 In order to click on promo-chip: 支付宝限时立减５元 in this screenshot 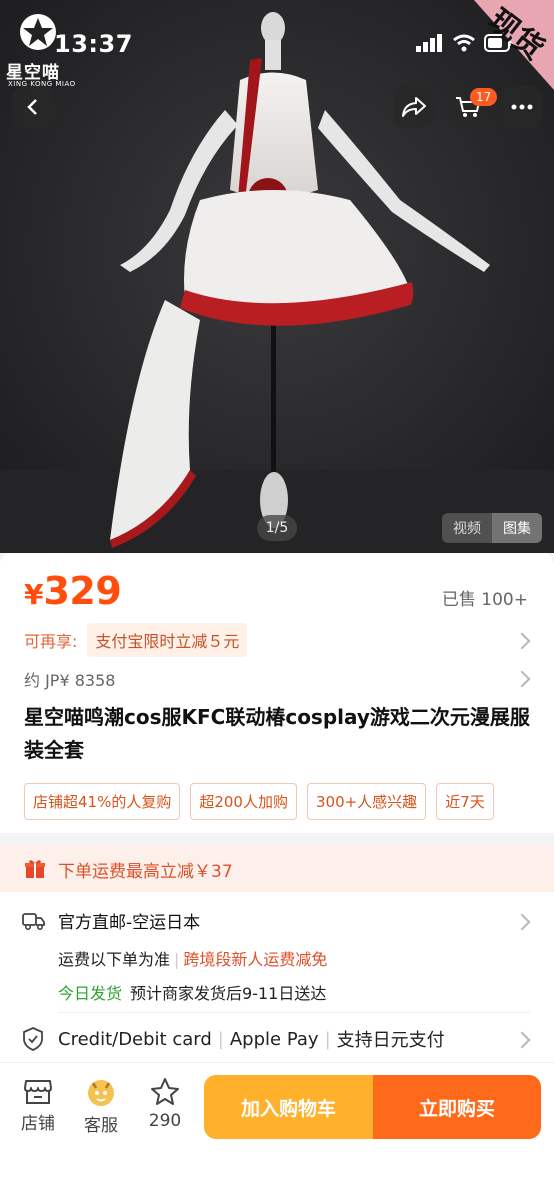, I will do `click(167, 640)`.